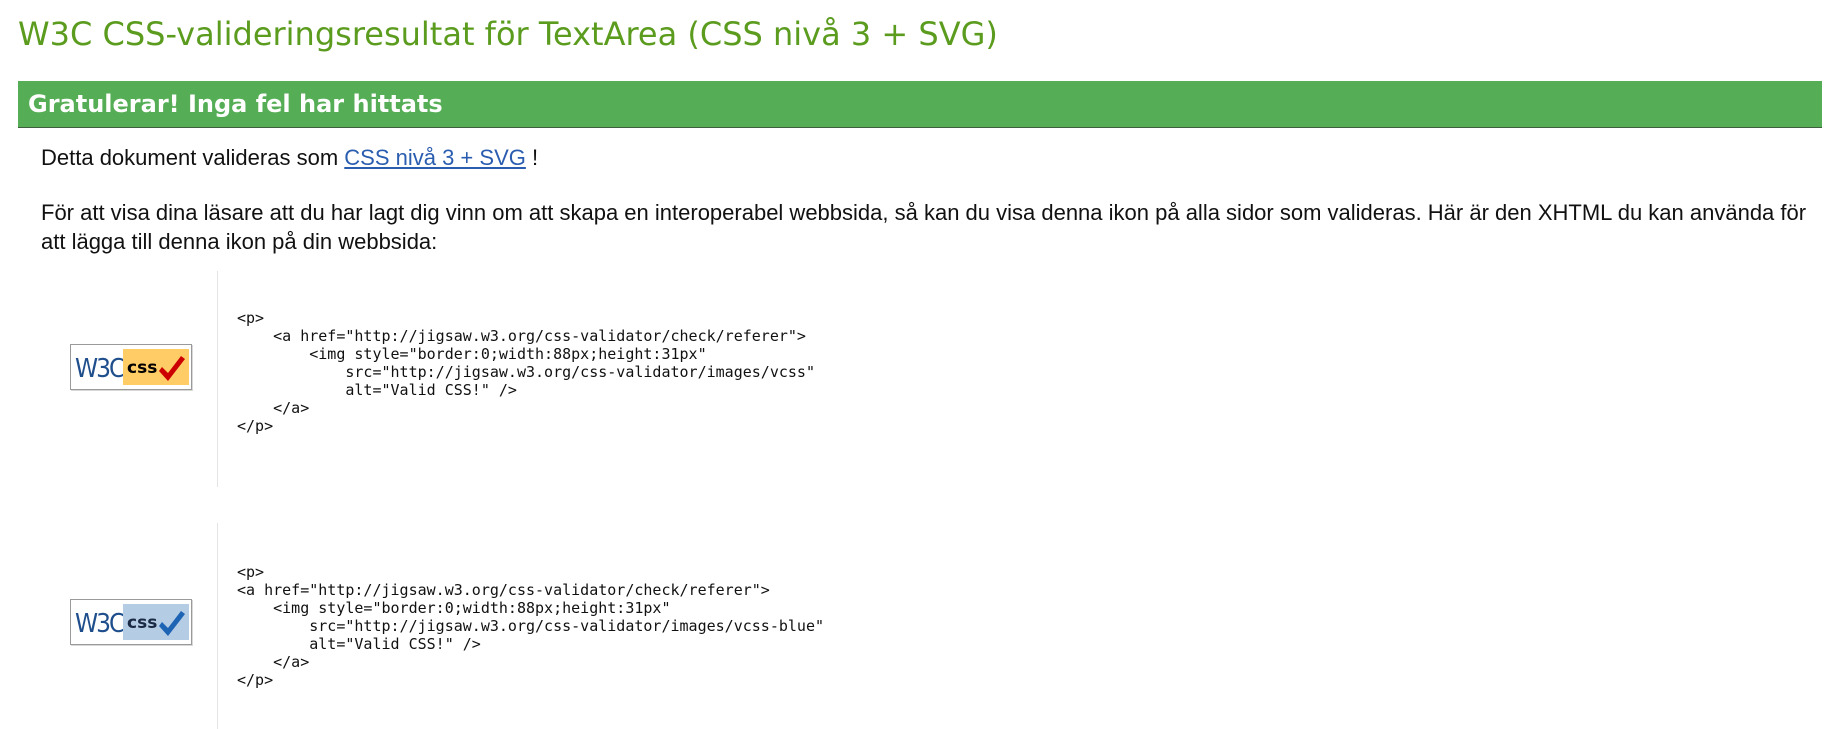 The height and width of the screenshot is (729, 1837). I want to click on success-banner: Gratulerar! Inga fel har hittats, so click(920, 104).